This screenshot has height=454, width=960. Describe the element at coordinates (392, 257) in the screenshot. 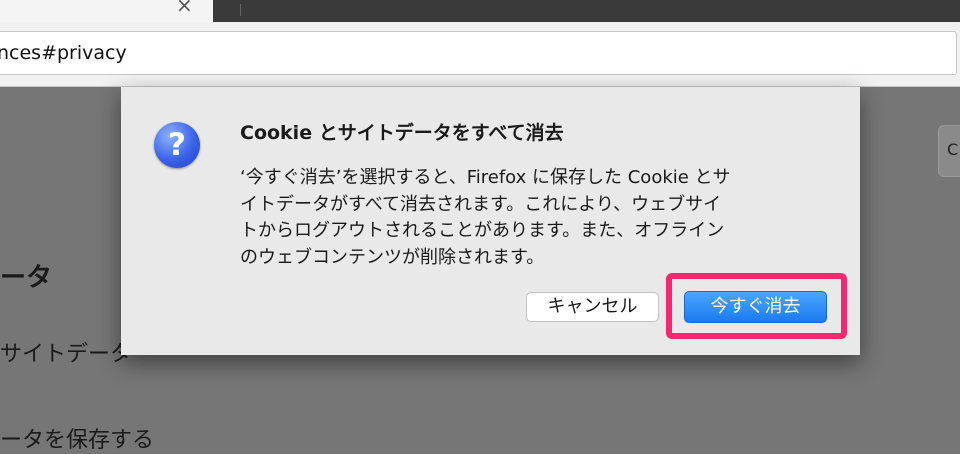

I see `dialog-message-line: のウェブコンテンツが削除されます。` at that location.